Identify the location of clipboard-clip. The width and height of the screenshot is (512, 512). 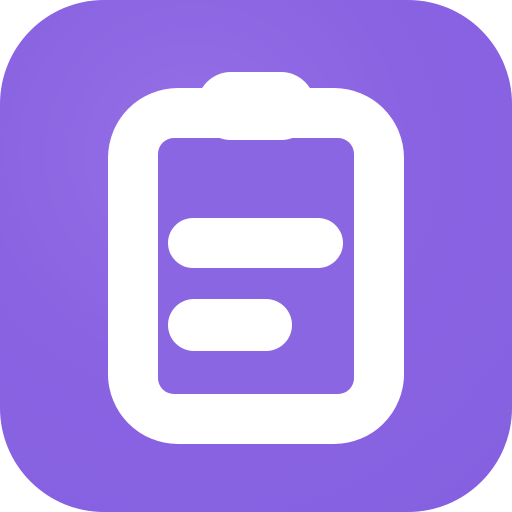
(256, 106).